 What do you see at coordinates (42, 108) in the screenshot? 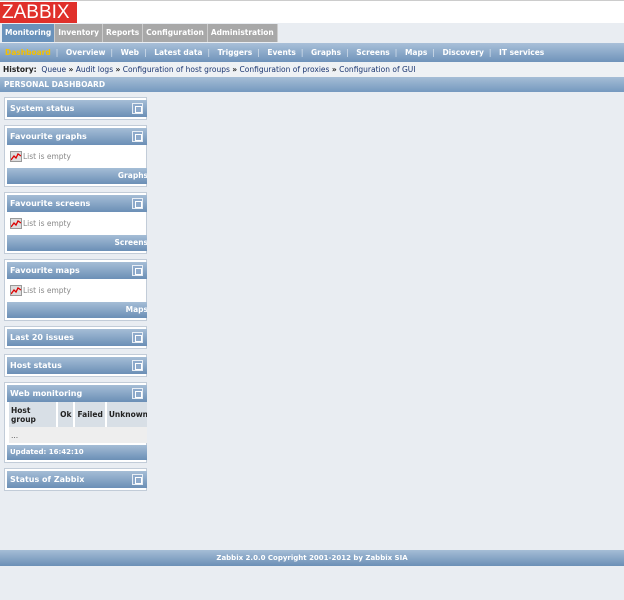
I see `widget-title: System status` at bounding box center [42, 108].